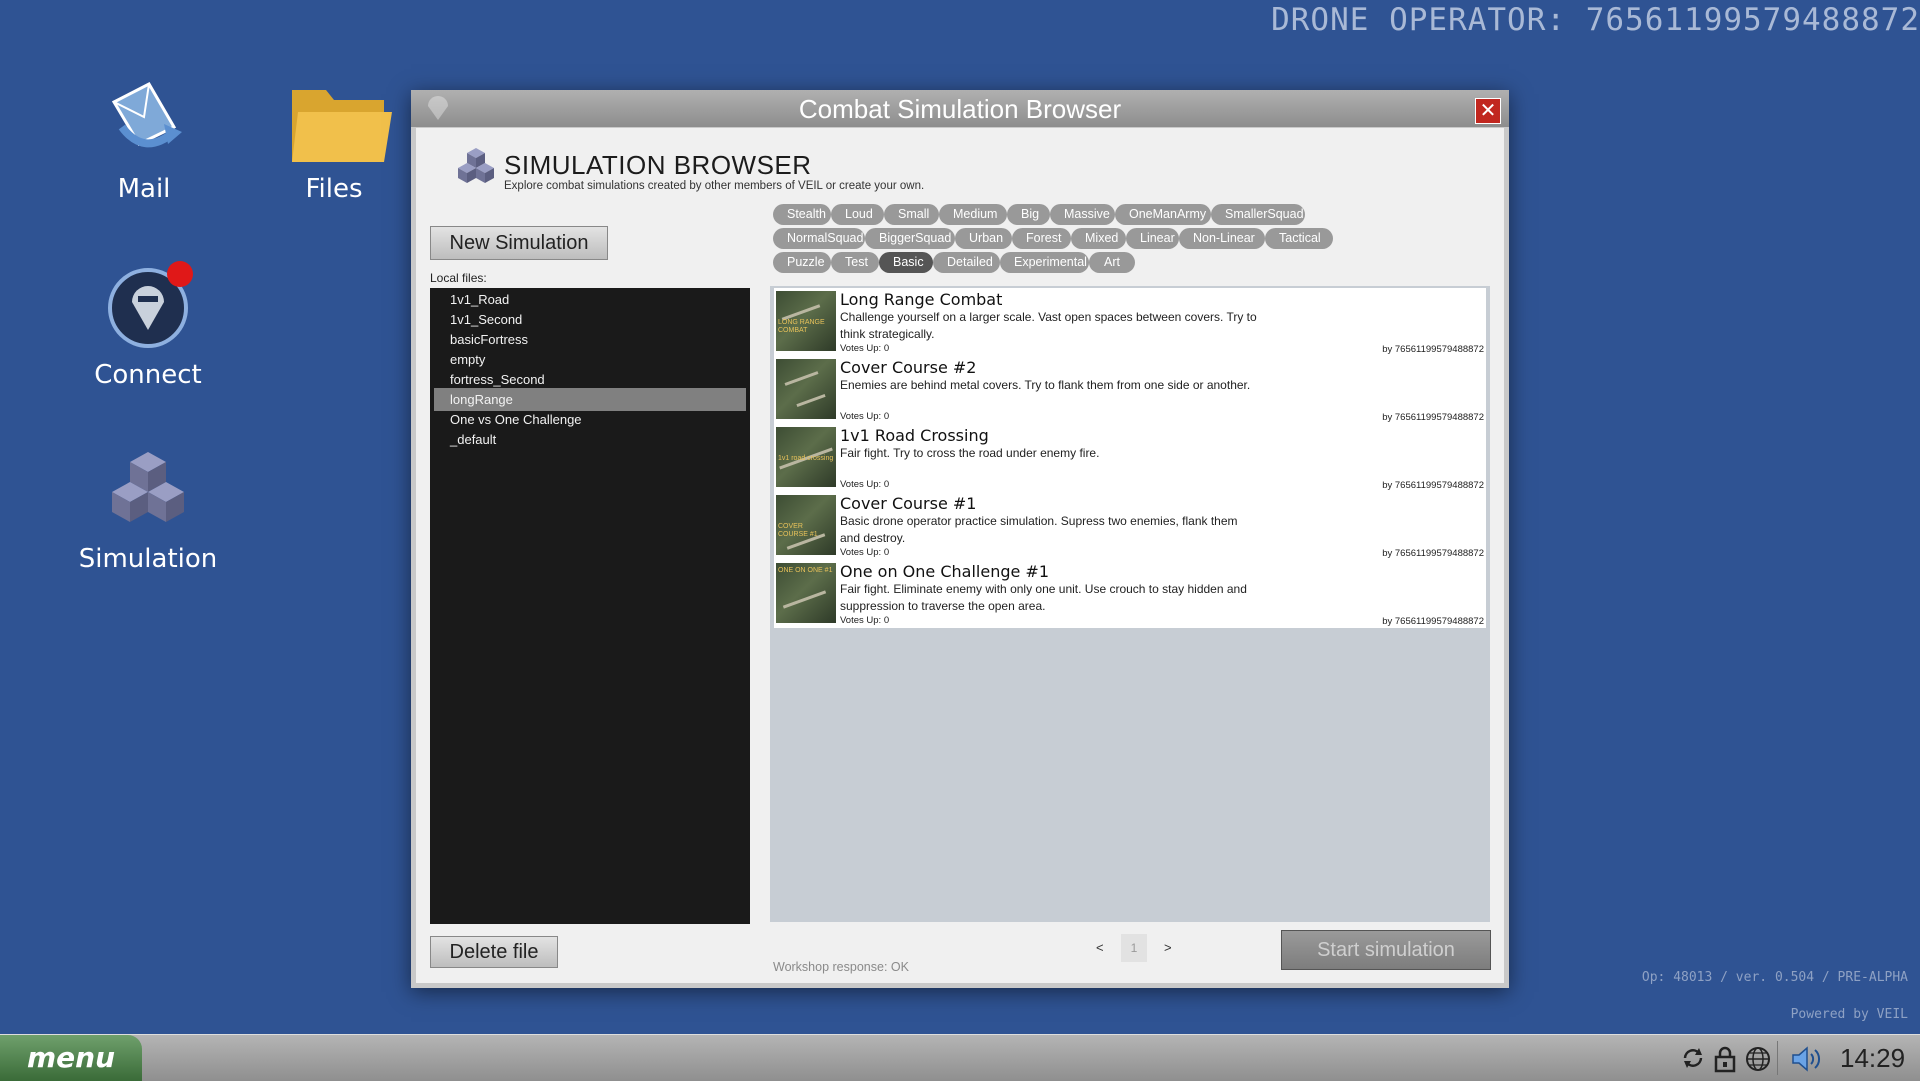  I want to click on window-title: Combat Simulation Browser, so click(960, 109).